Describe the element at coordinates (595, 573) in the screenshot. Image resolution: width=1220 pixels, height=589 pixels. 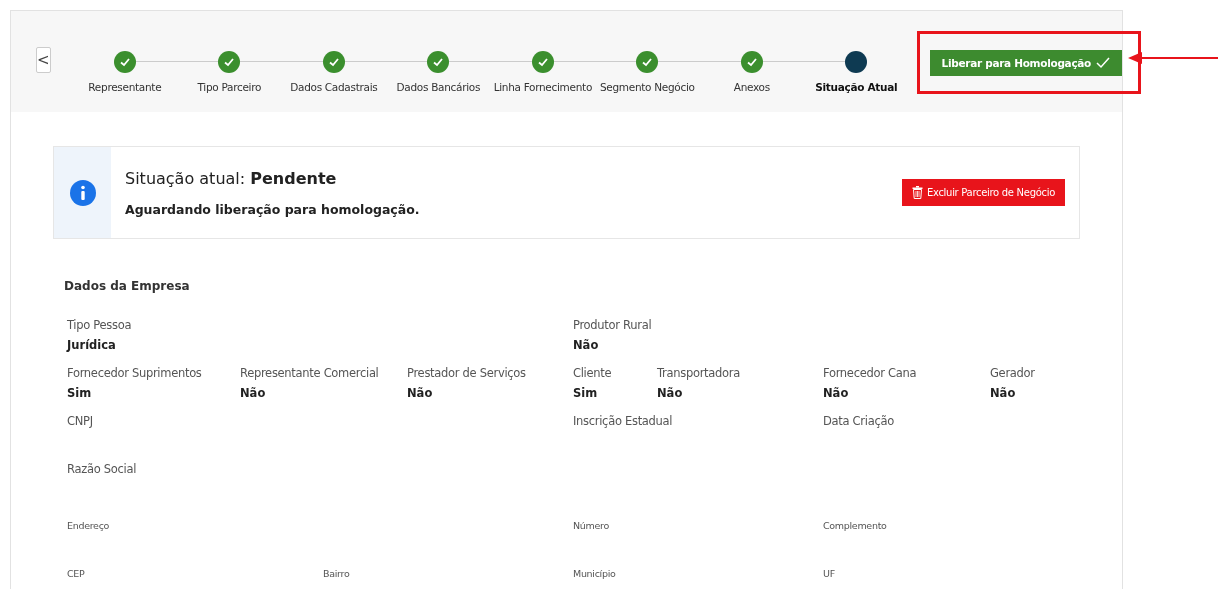
I see `field-label: Município` at that location.